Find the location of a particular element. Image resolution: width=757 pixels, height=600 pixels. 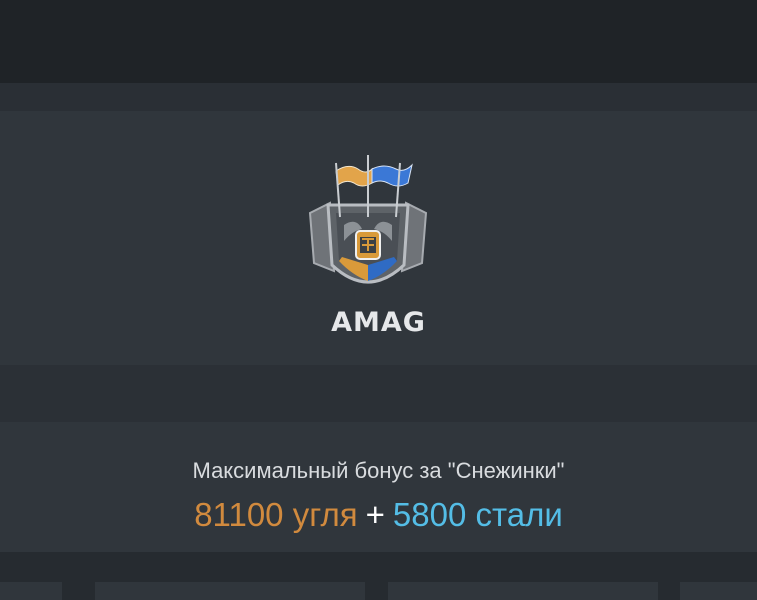

bottom-strip is located at coordinates (378, 576).